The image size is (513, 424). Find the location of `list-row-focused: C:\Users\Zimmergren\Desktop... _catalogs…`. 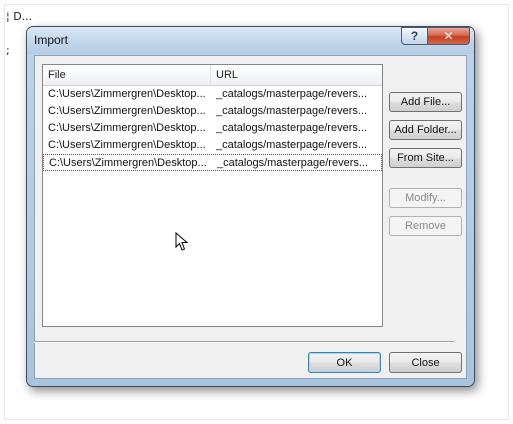

list-row-focused: C:\Users\Zimmergren\Desktop... _catalogs… is located at coordinates (212, 162).